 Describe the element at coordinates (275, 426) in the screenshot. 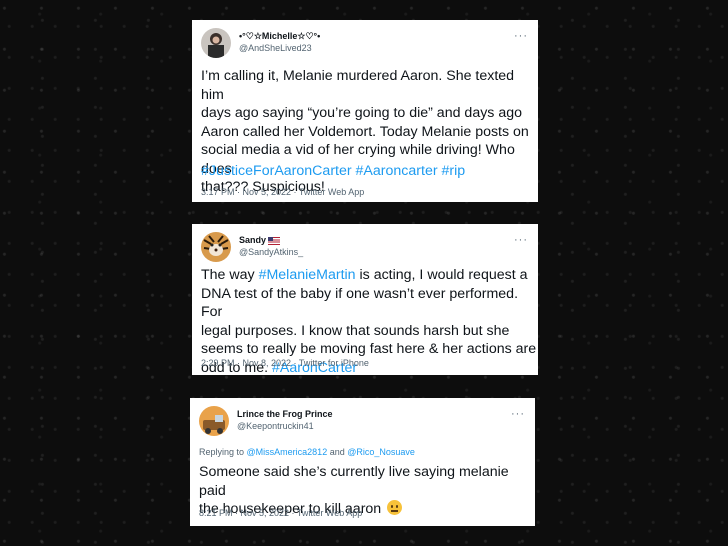

I see `user-handle: @Keepontruckin41` at that location.